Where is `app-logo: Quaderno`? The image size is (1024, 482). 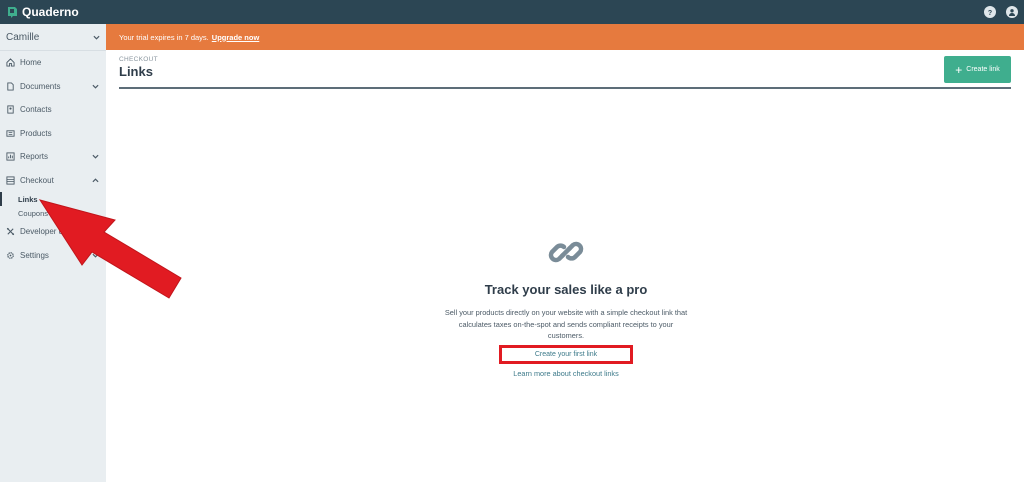 app-logo: Quaderno is located at coordinates (42, 12).